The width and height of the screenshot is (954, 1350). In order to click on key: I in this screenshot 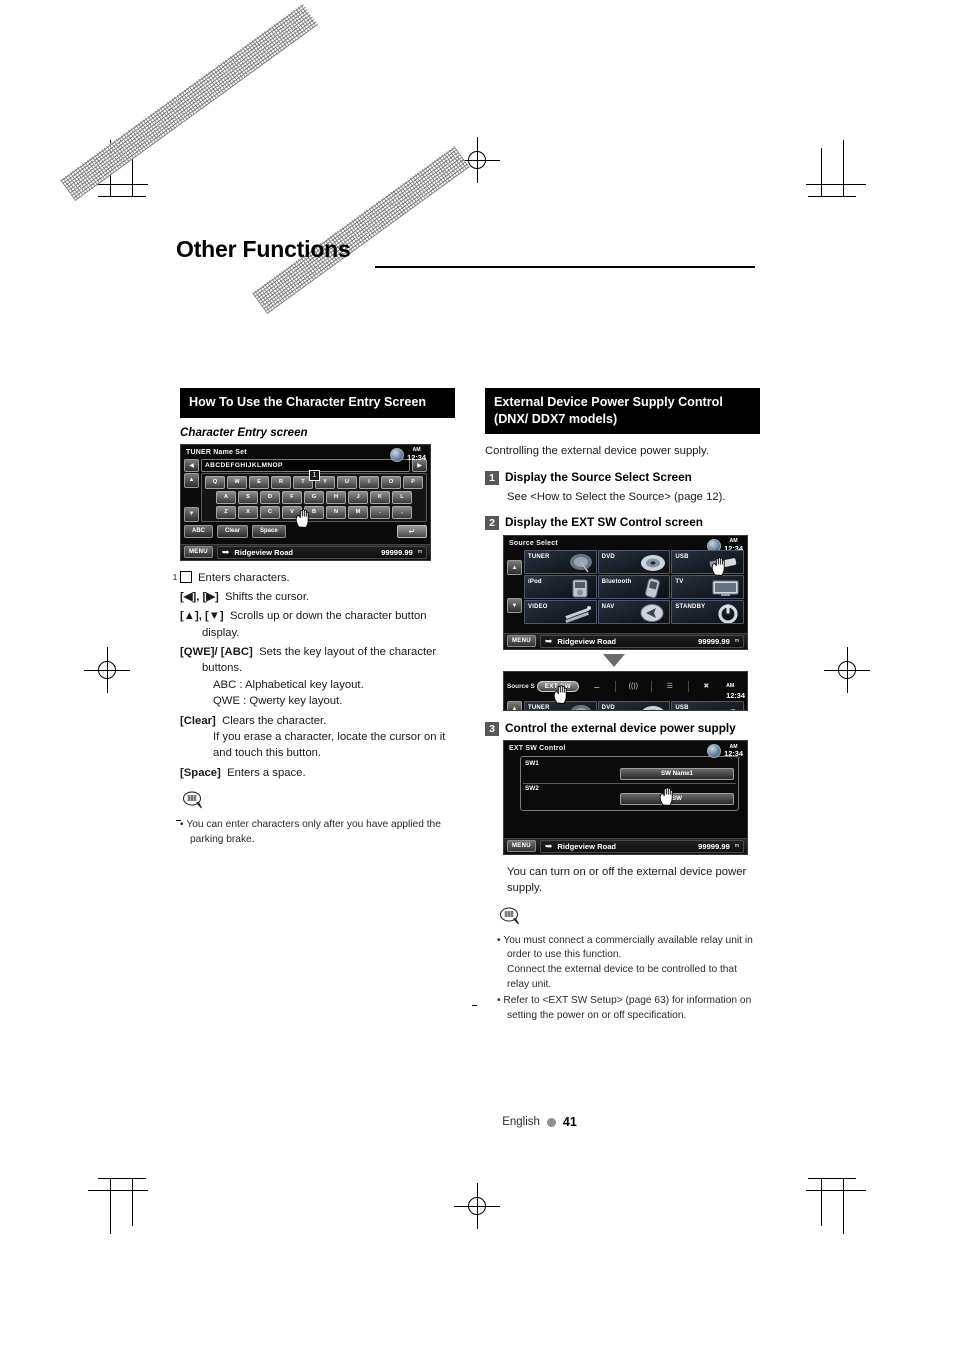, I will do `click(369, 482)`.